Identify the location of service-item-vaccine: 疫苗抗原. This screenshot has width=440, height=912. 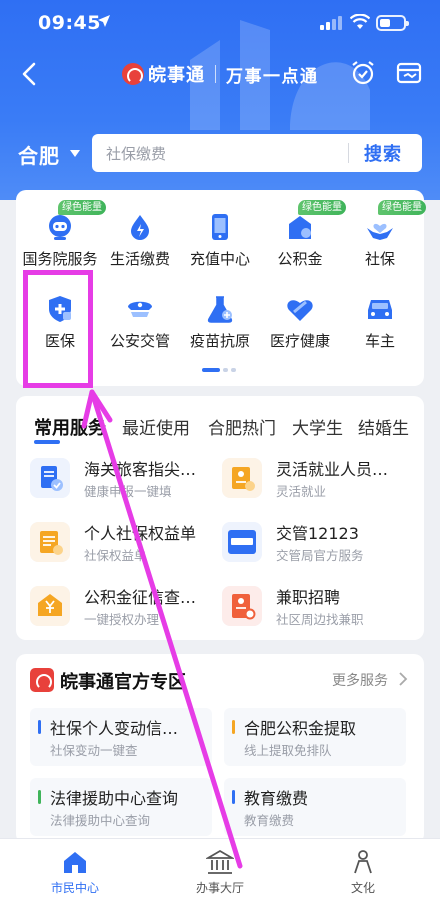
(220, 311).